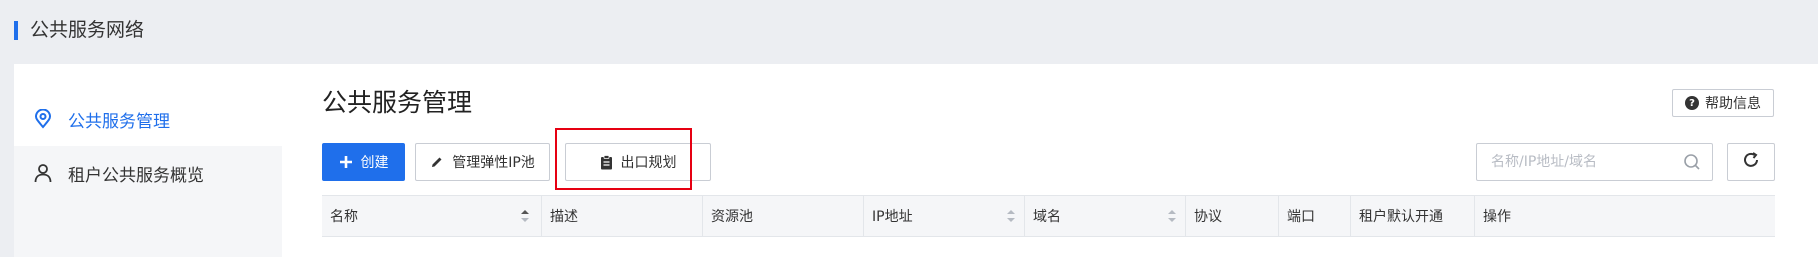 The image size is (1818, 257). I want to click on plus-icon, so click(346, 162).